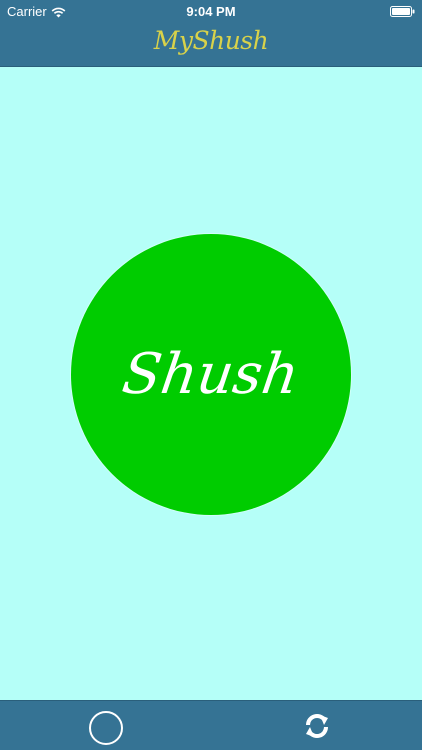  What do you see at coordinates (402, 11) in the screenshot?
I see `battery-icon` at bounding box center [402, 11].